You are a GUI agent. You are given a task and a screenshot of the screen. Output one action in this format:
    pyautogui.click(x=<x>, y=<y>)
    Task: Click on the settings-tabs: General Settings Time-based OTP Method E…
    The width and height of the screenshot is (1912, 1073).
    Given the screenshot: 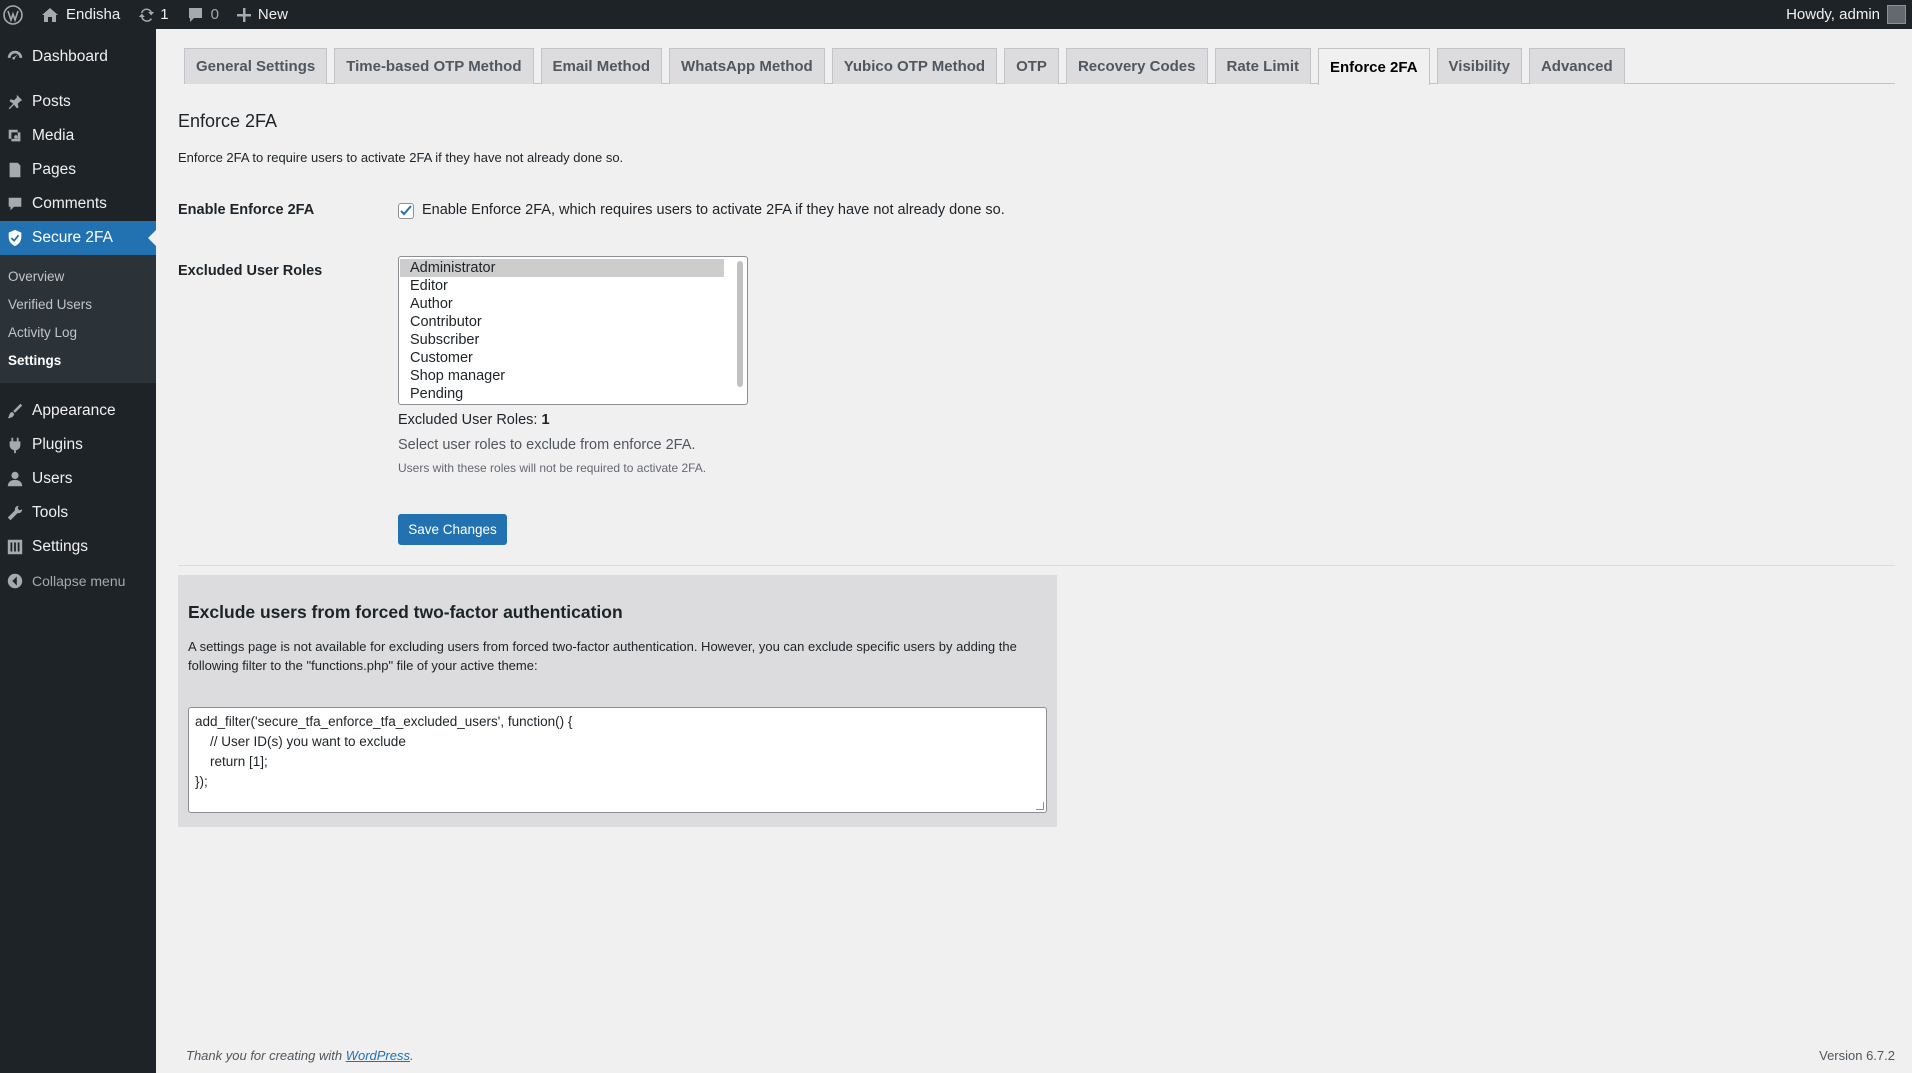 What is the action you would take?
    pyautogui.click(x=1039, y=66)
    